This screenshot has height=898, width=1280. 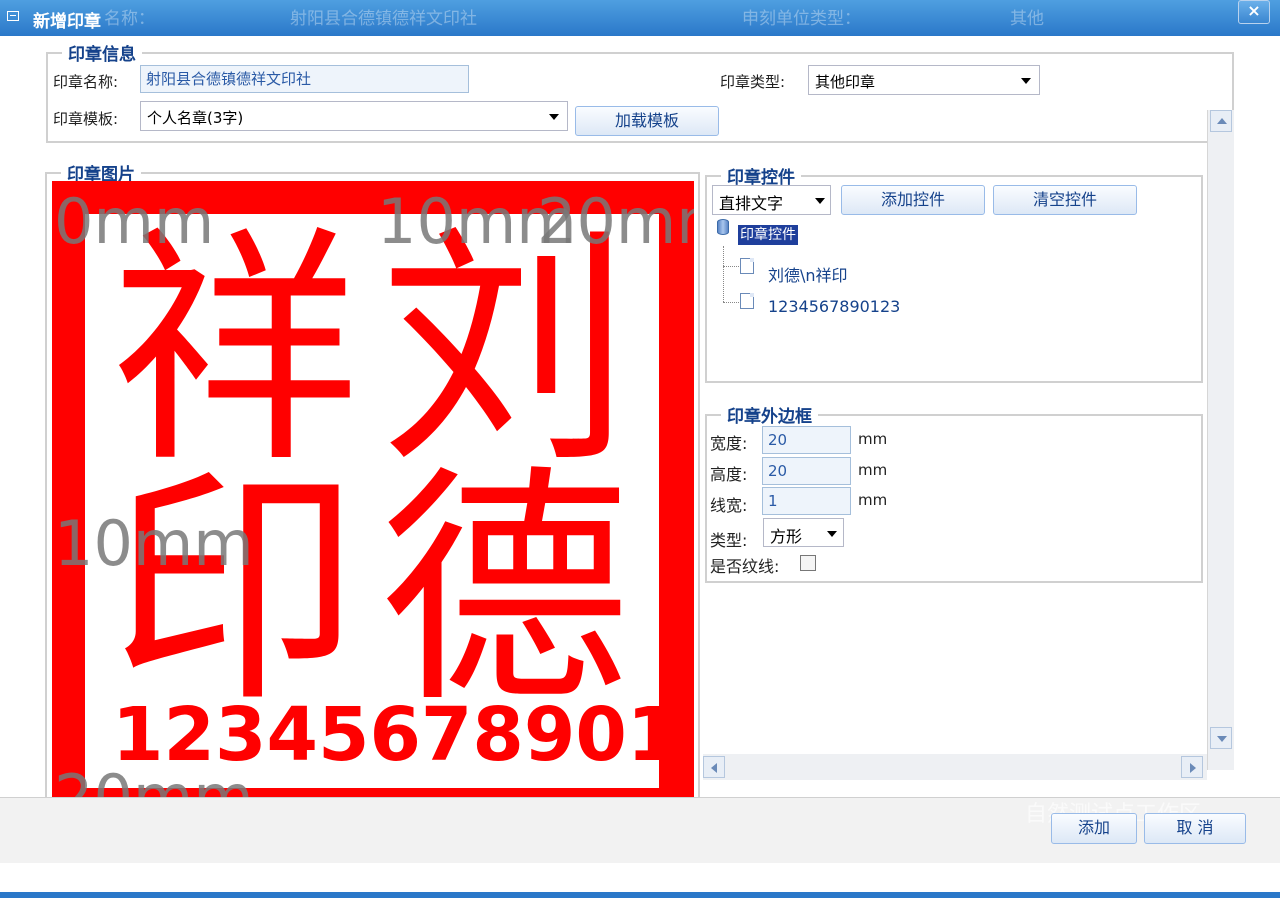 What do you see at coordinates (924, 80) in the screenshot?
I see `seal-type-select: 其他印章` at bounding box center [924, 80].